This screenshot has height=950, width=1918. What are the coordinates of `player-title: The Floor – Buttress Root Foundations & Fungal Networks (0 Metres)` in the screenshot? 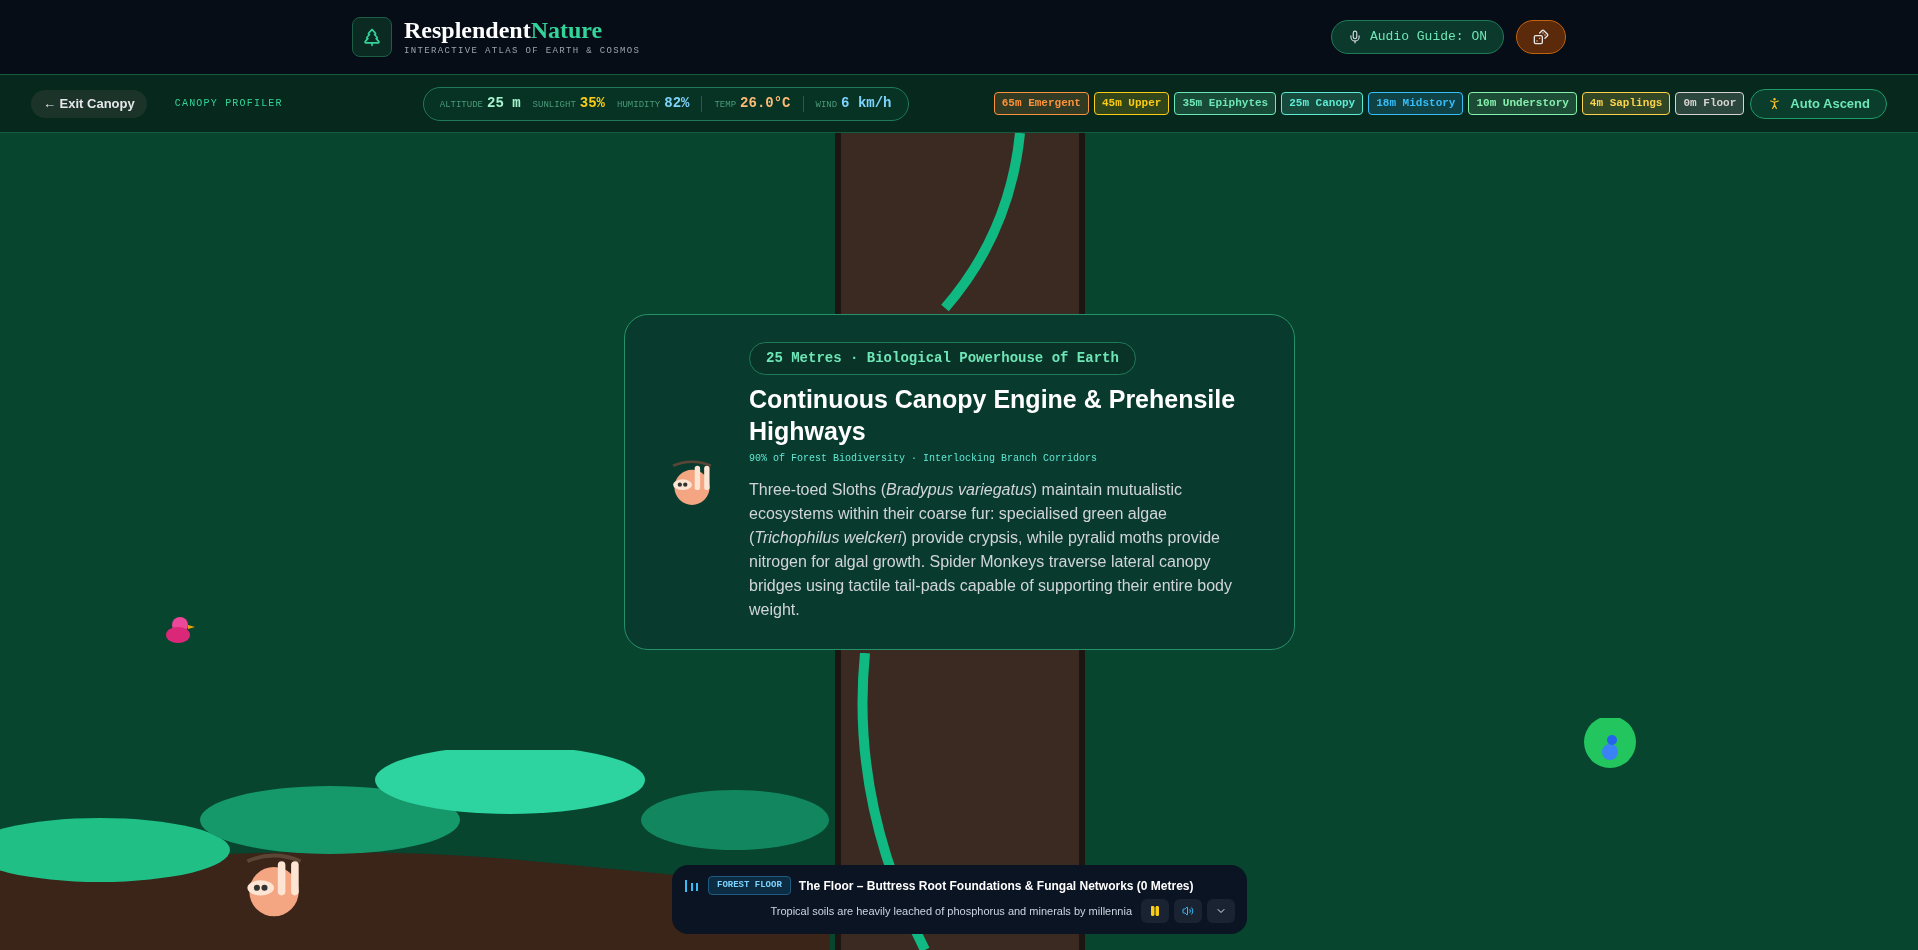 It's located at (996, 886).